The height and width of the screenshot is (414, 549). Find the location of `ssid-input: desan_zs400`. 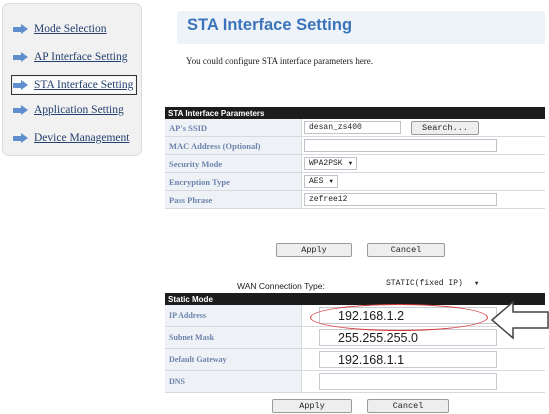

ssid-input: desan_zs400 is located at coordinates (352, 127).